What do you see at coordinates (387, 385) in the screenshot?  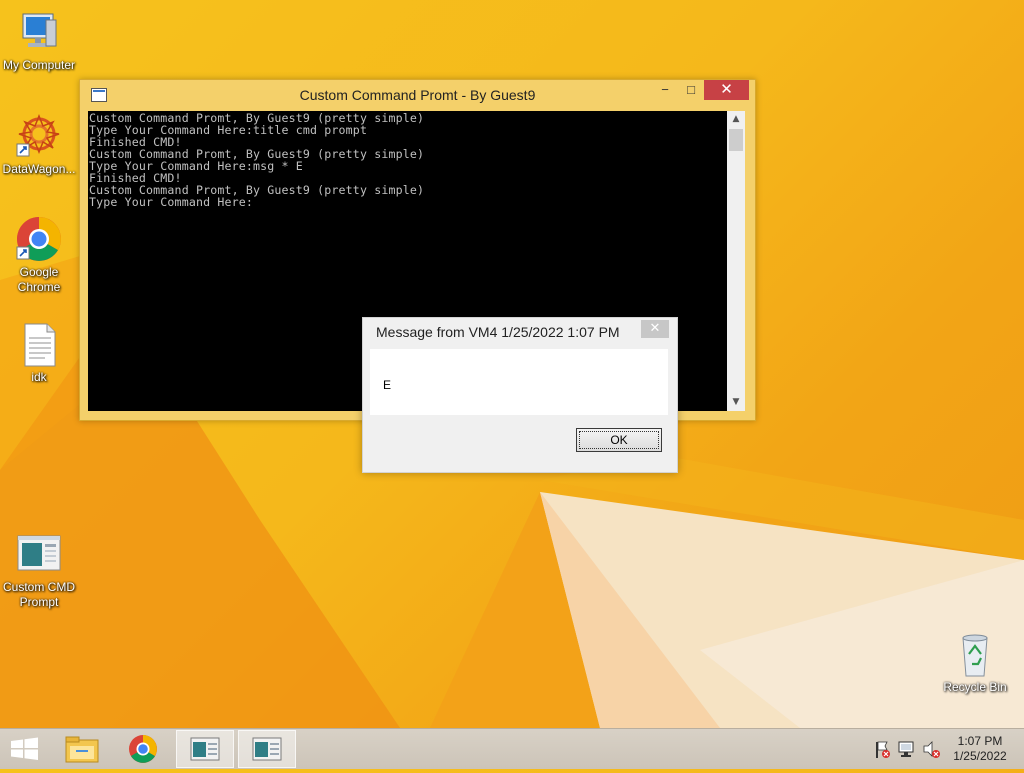 I see `dialog-message: E` at bounding box center [387, 385].